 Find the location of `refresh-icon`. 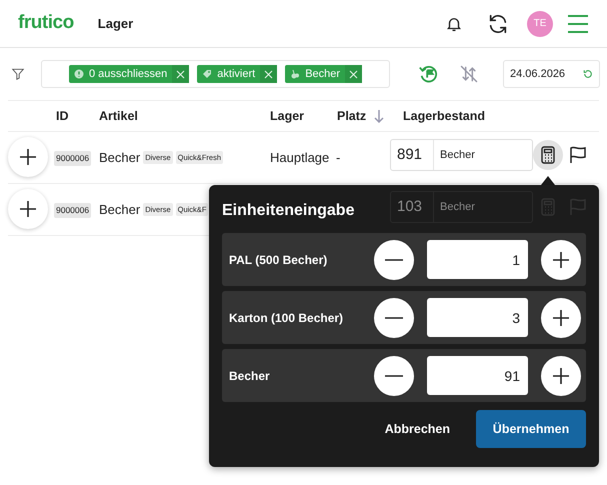

refresh-icon is located at coordinates (498, 23).